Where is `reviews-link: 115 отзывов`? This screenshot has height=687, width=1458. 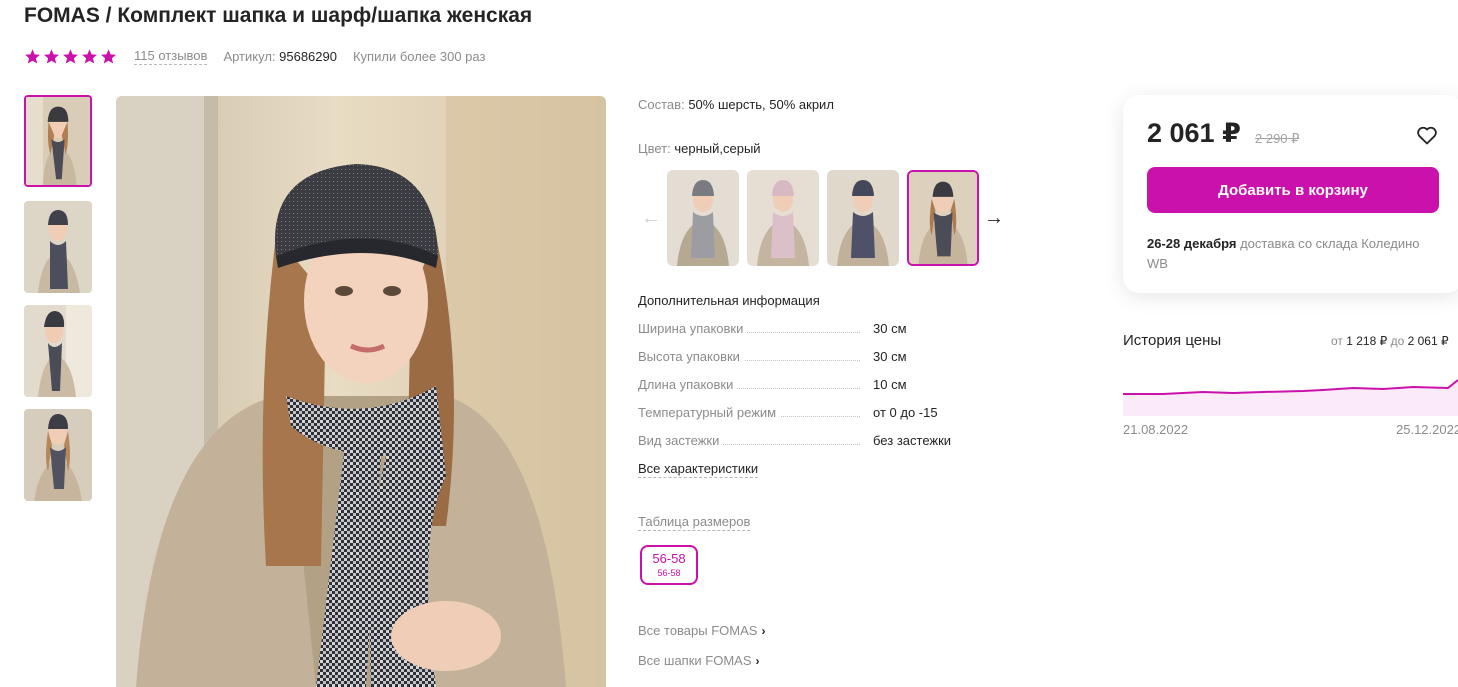 reviews-link: 115 отзывов is located at coordinates (171, 56).